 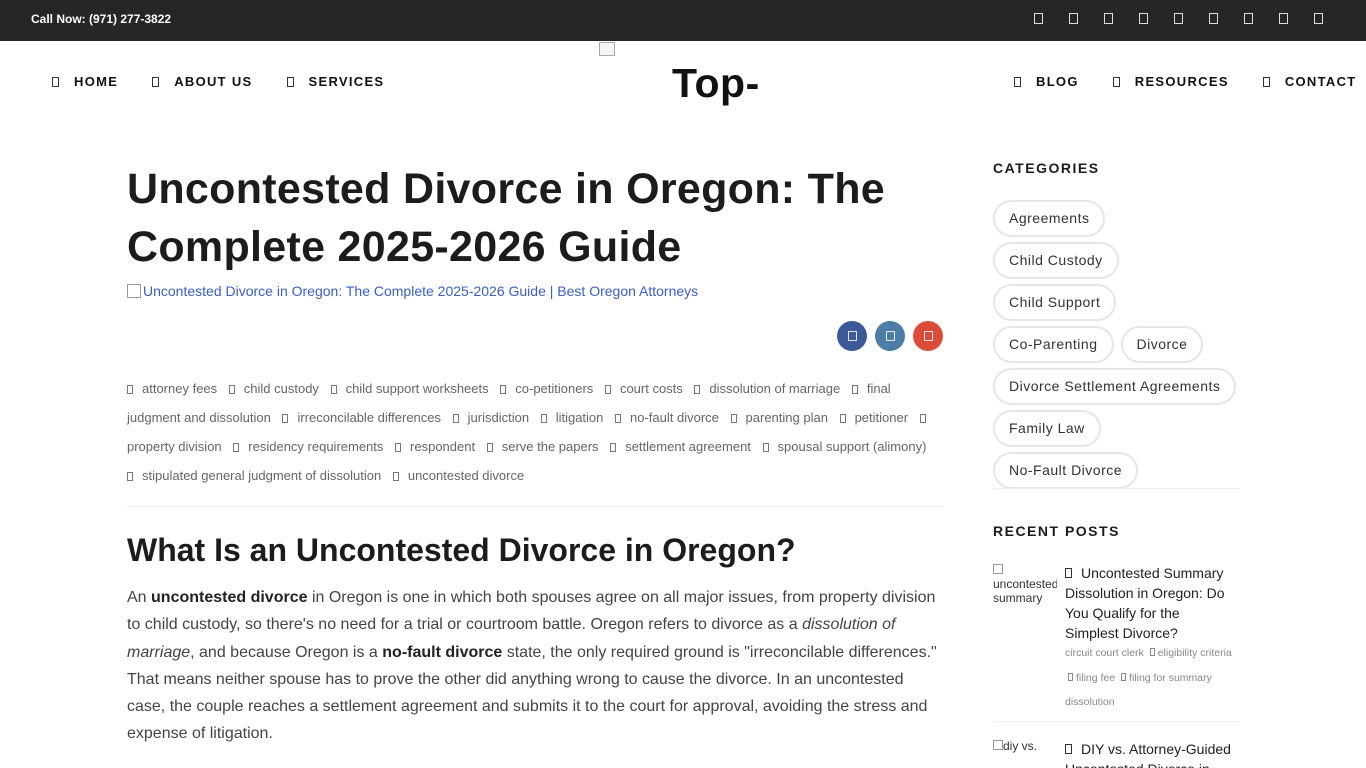 I want to click on tag-link: irreconcilable differences, so click(x=361, y=417).